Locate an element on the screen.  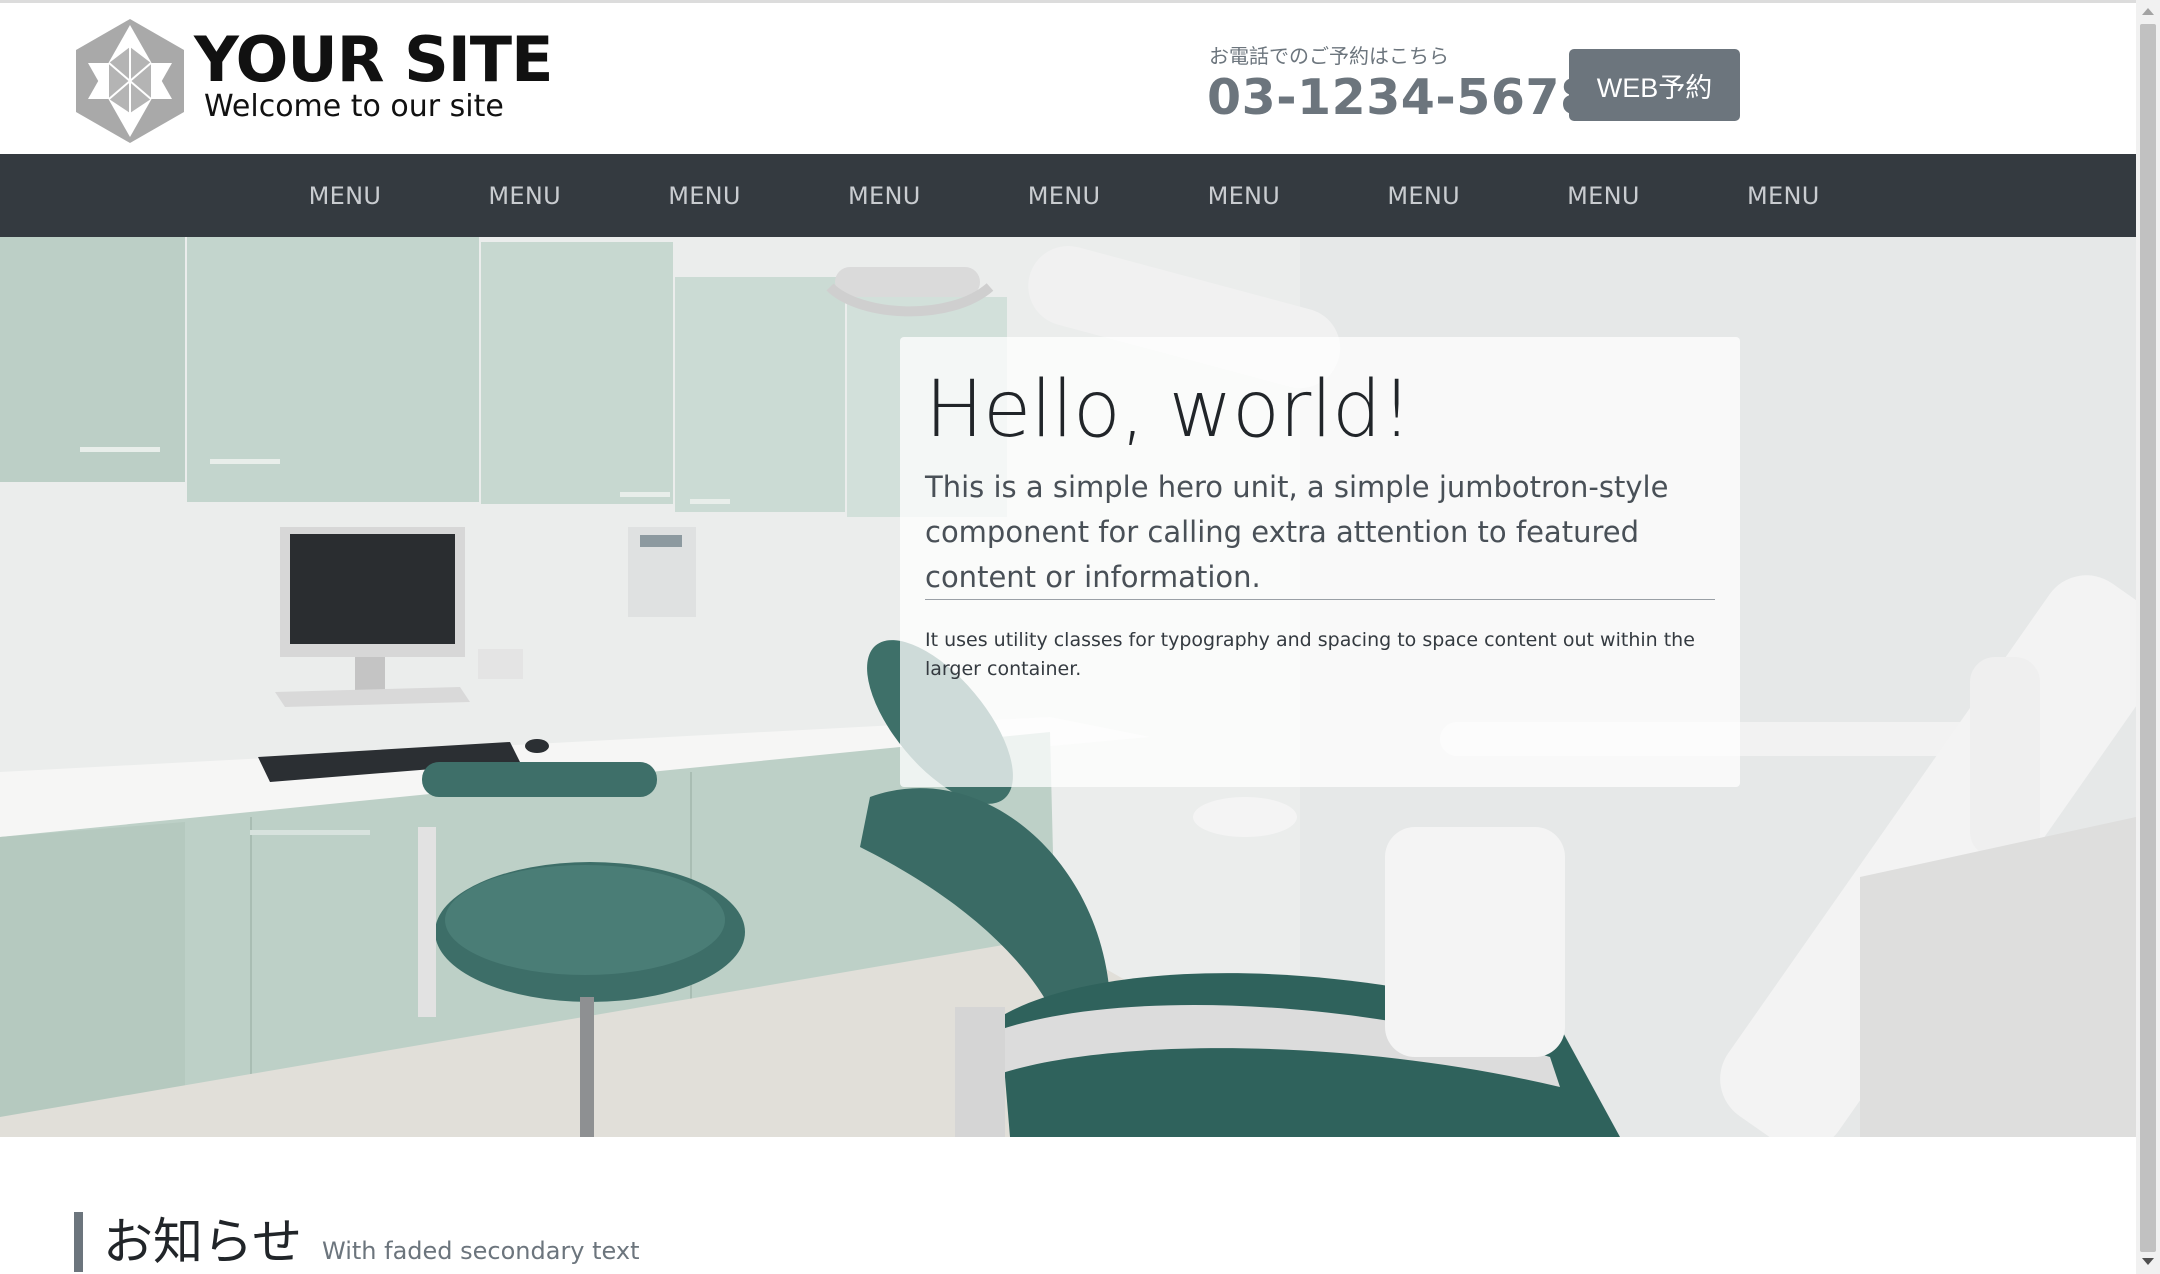
main-nav: MENU MENU MENU MENU MENU MENU MENU MENU MENU is located at coordinates (1068, 195).